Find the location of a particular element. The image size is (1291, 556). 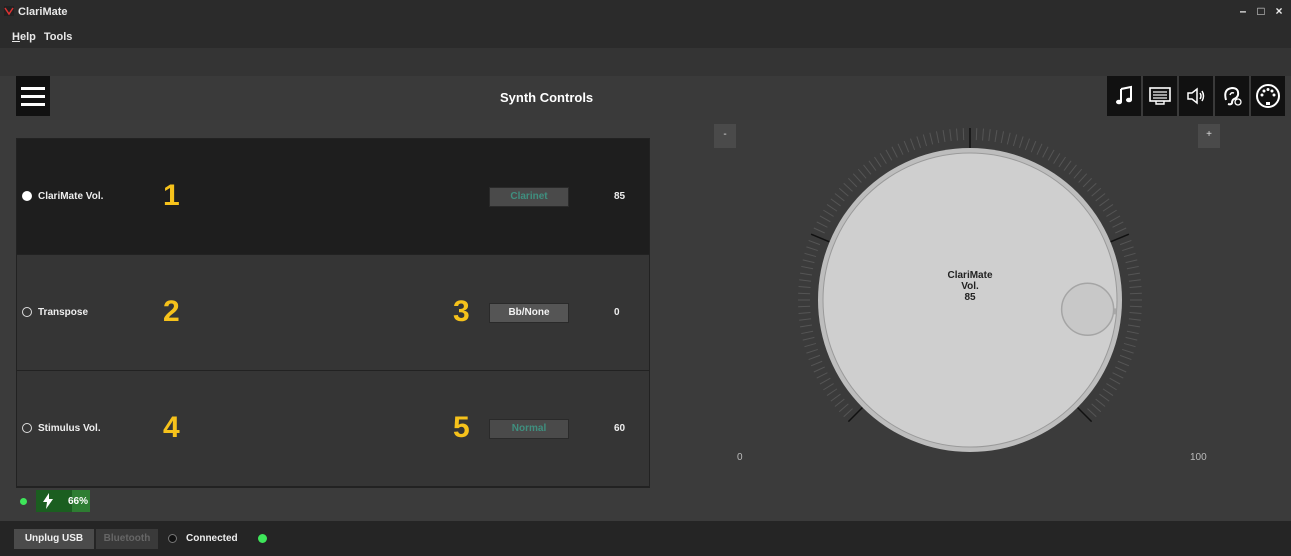

mode-button: Clarinet is located at coordinates (529, 197).